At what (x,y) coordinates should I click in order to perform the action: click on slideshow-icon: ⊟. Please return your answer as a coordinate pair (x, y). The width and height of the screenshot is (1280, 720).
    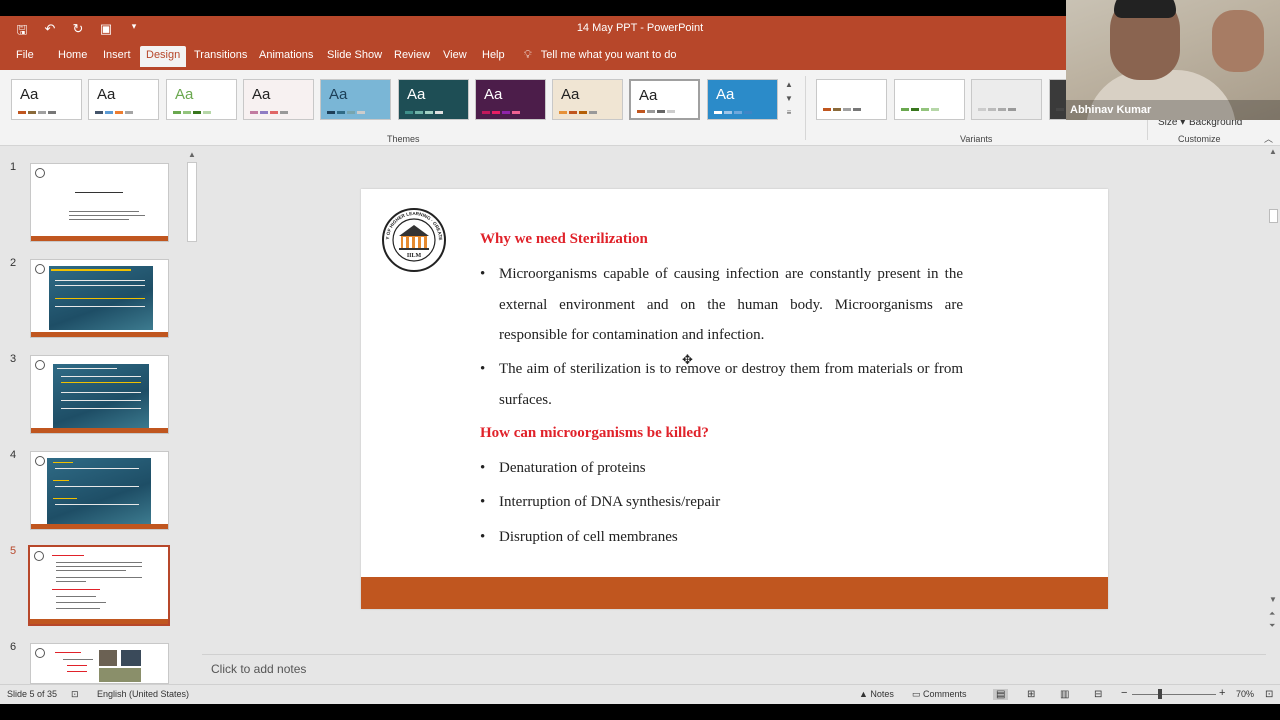
    Looking at the image, I should click on (1098, 694).